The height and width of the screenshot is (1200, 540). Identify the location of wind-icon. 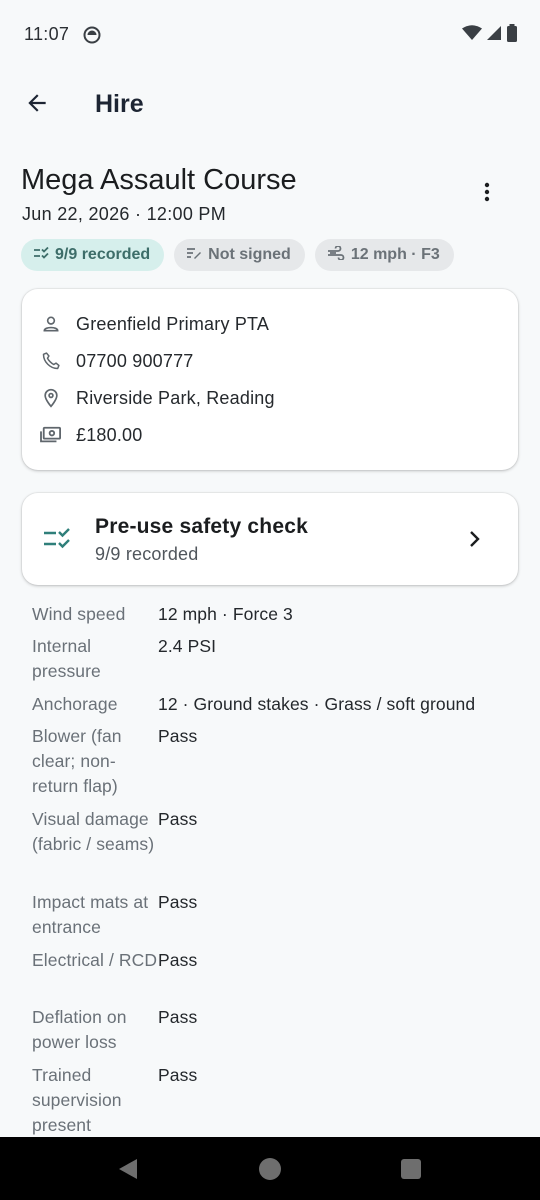
(336, 254).